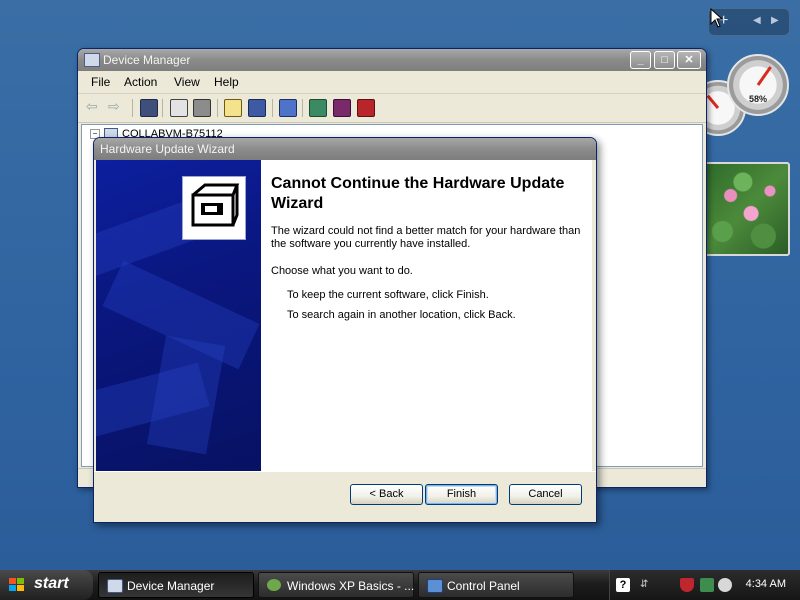 The image size is (800, 600). I want to click on system-tray: ? ⇵ 4:34 AM, so click(704, 585).